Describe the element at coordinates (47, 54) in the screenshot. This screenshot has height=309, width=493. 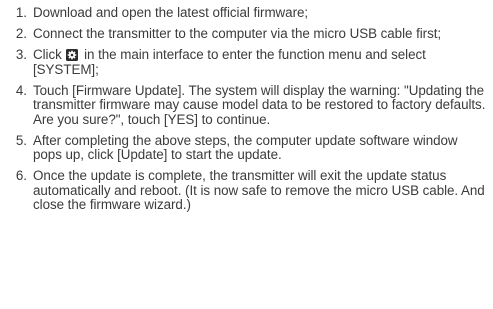
I see `step-text-before-icon: Click` at that location.